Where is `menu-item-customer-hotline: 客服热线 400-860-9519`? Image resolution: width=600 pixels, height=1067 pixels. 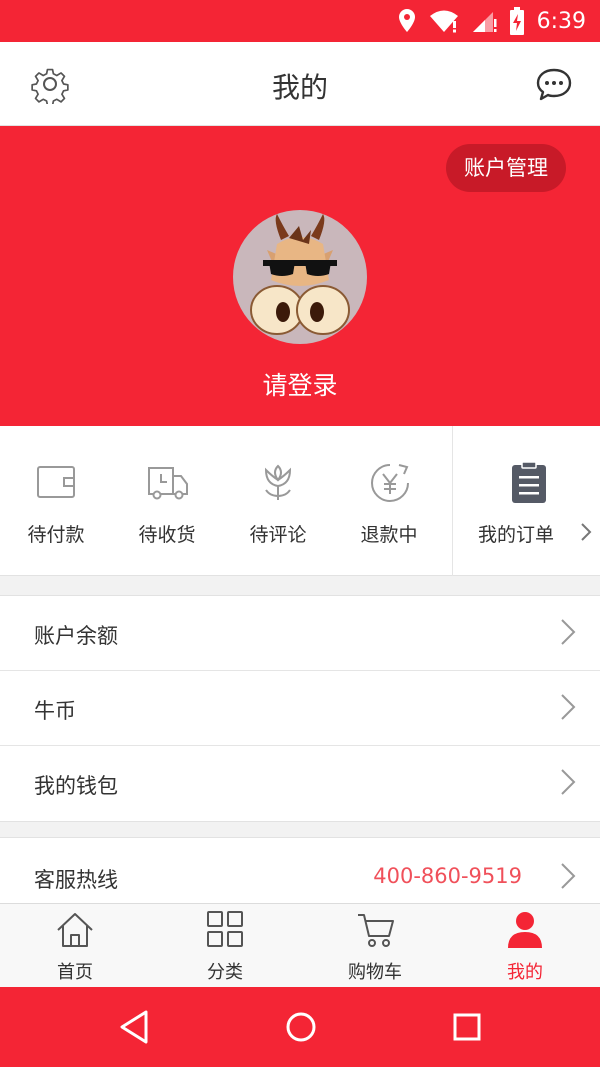 menu-item-customer-hotline: 客服热线 400-860-9519 is located at coordinates (300, 871).